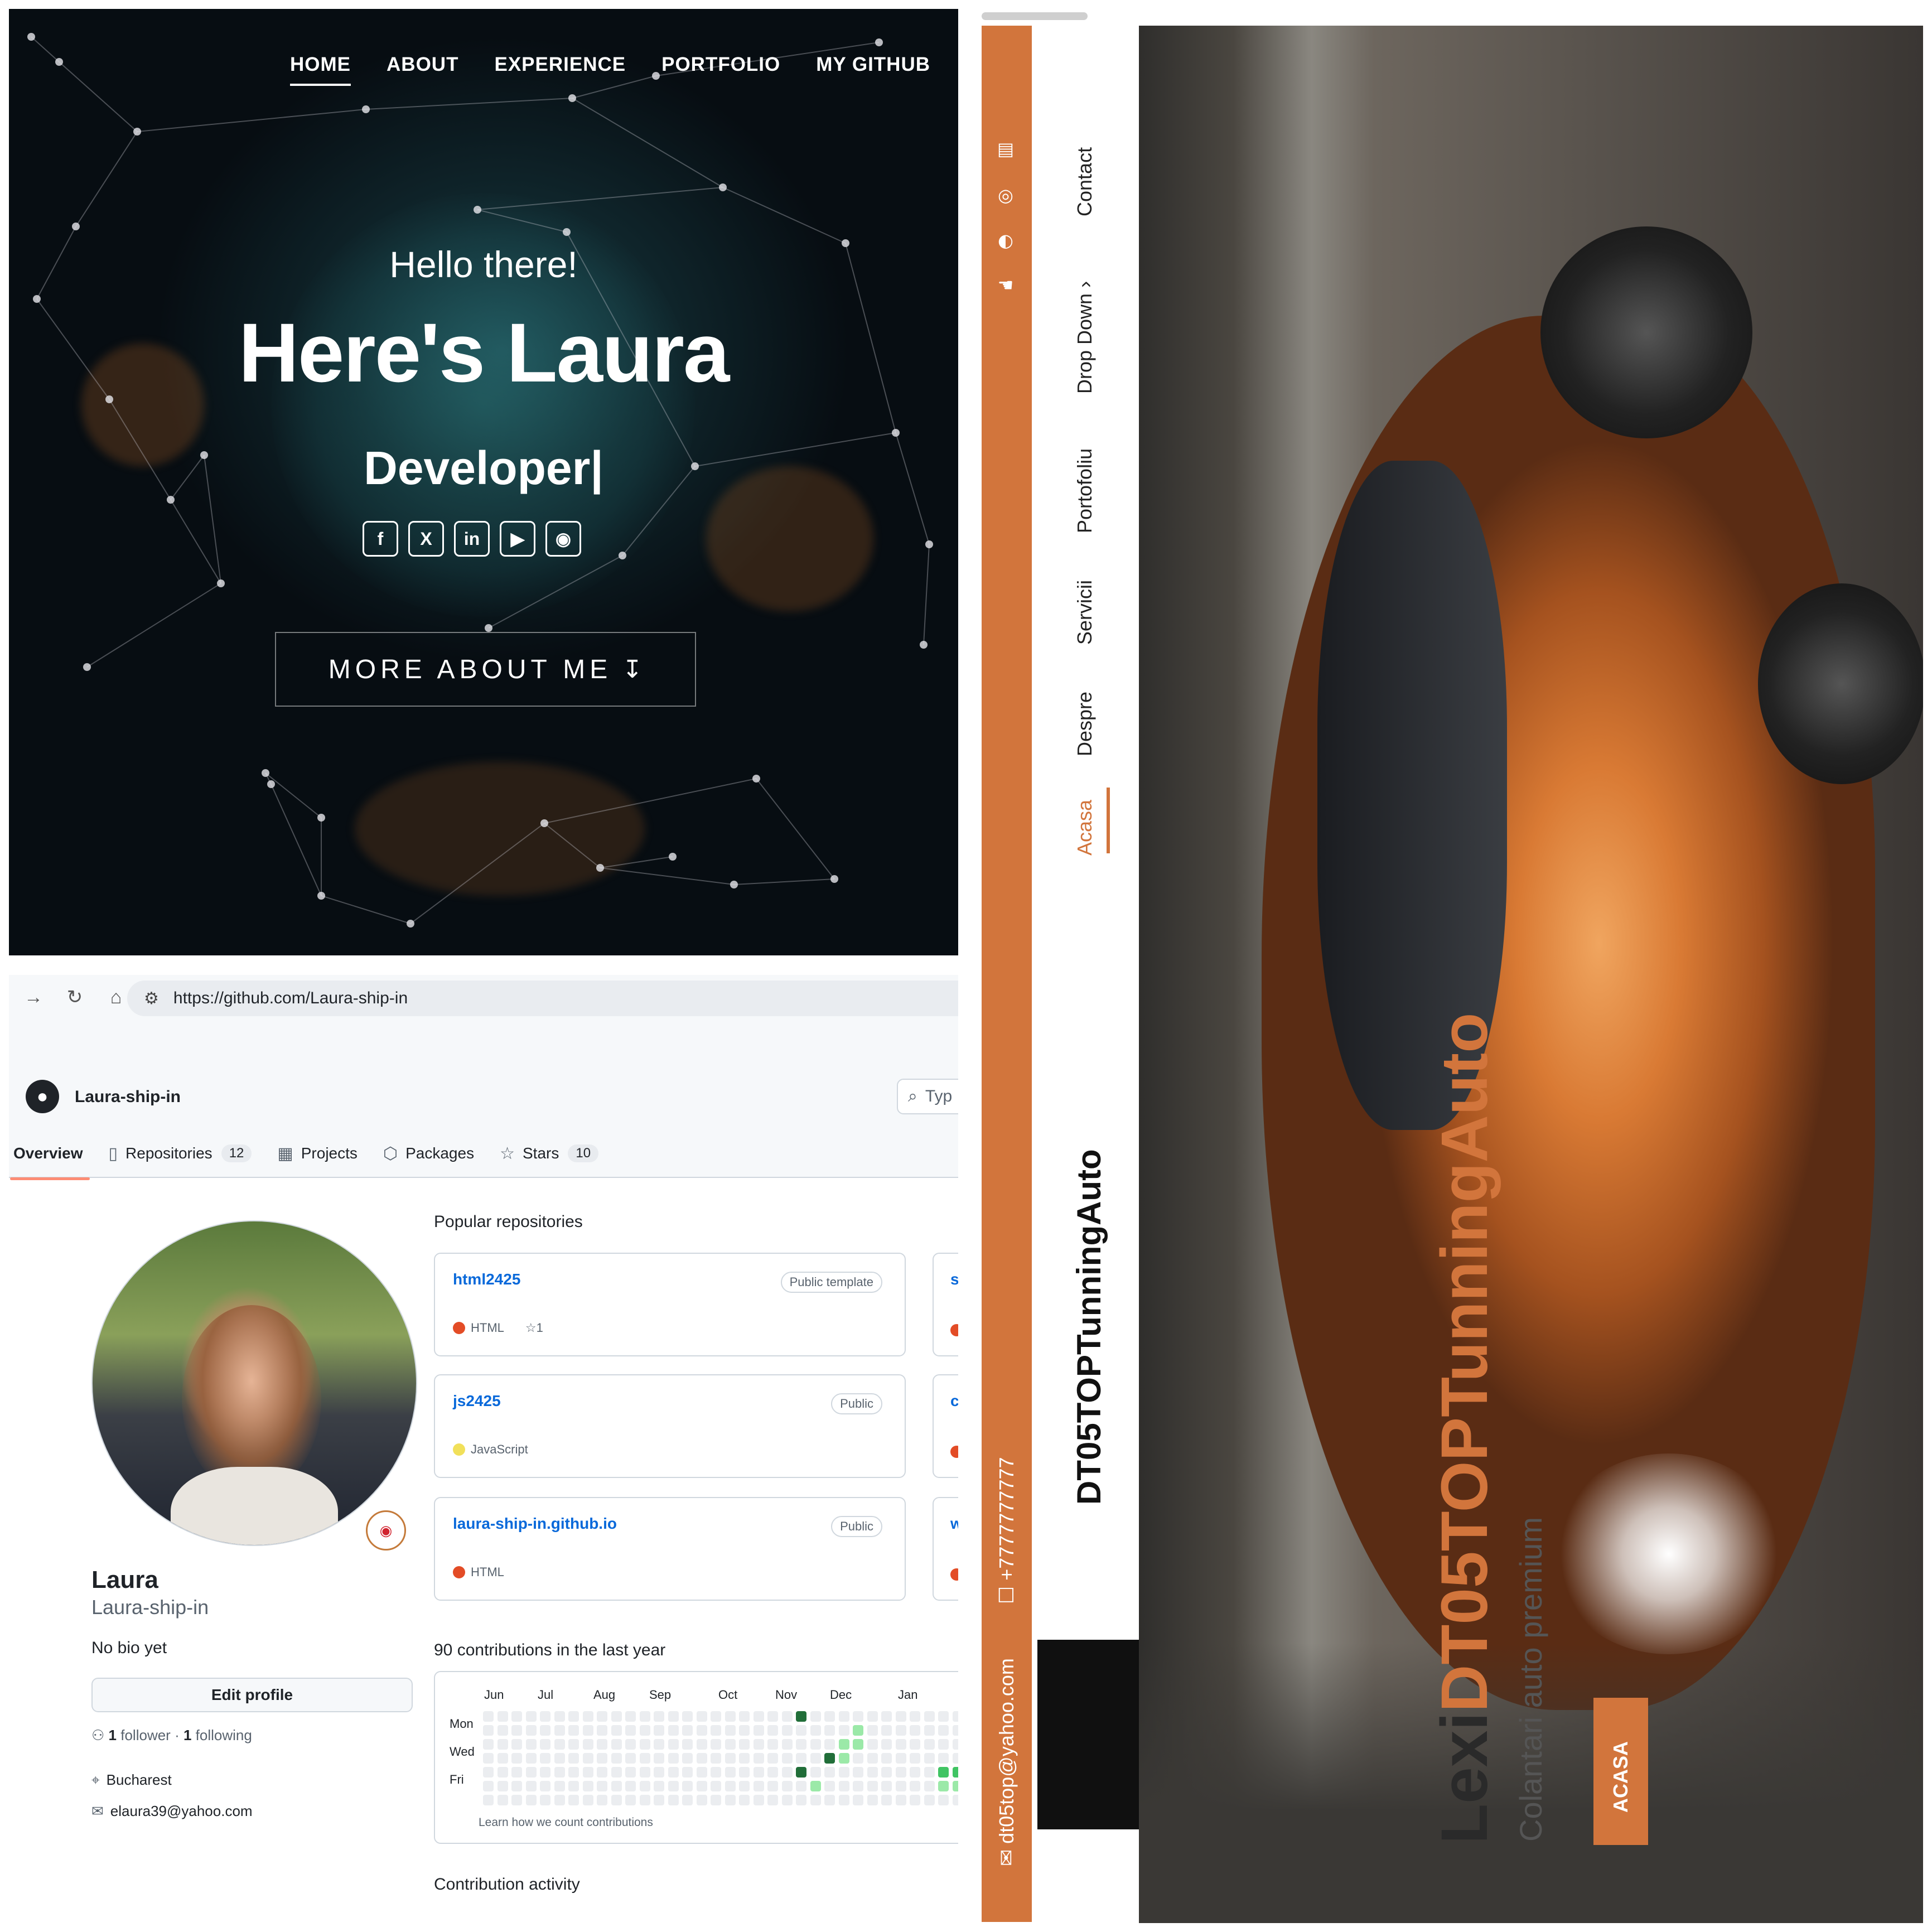 This screenshot has height=1932, width=1932. I want to click on email-link: elaura39@yahoo.com, so click(181, 1811).